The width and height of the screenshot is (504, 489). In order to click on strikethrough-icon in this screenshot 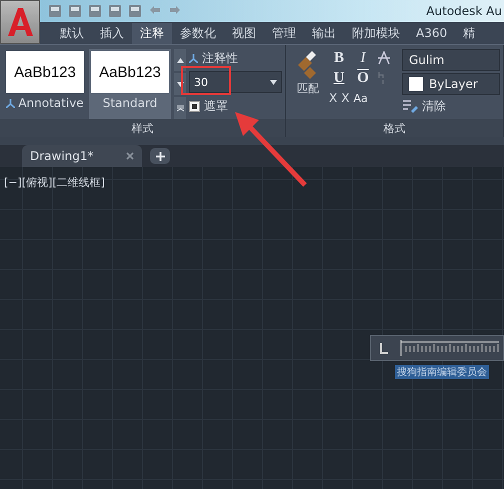, I will do `click(384, 58)`.